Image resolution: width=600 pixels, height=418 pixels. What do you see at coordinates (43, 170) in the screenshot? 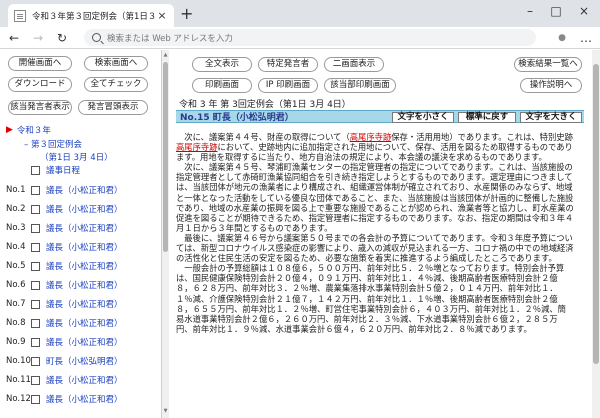
I see `list-item-header: 議事日程` at bounding box center [43, 170].